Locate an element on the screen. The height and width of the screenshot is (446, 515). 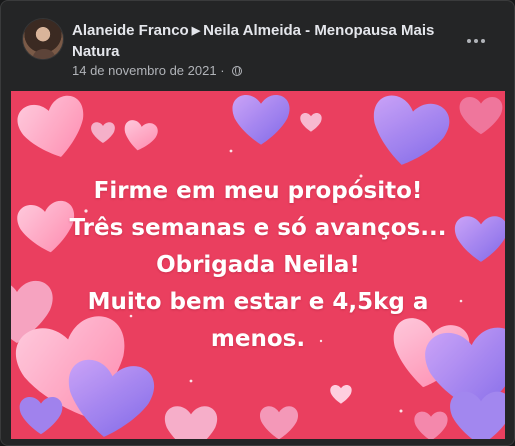
more-options-button is located at coordinates (476, 41).